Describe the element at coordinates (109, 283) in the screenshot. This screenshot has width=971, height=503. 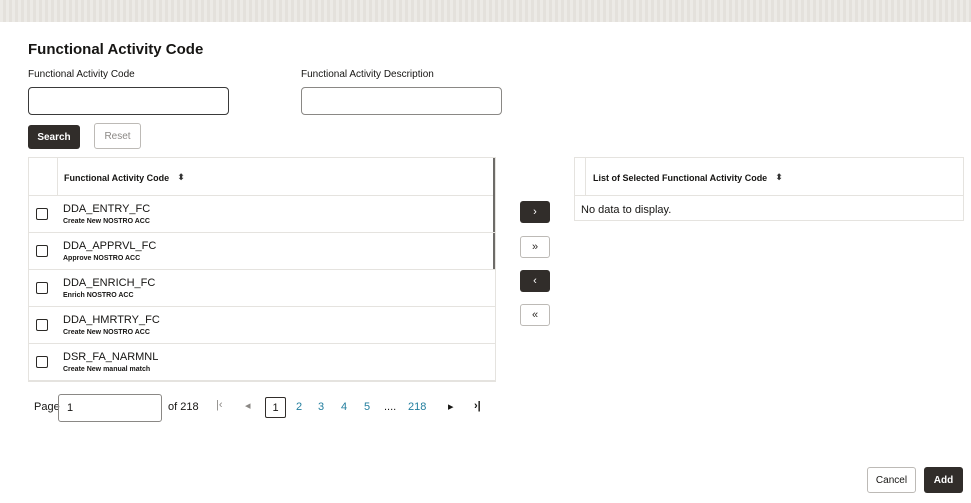
I see `row-code: DDA_ENRICH_FC` at that location.